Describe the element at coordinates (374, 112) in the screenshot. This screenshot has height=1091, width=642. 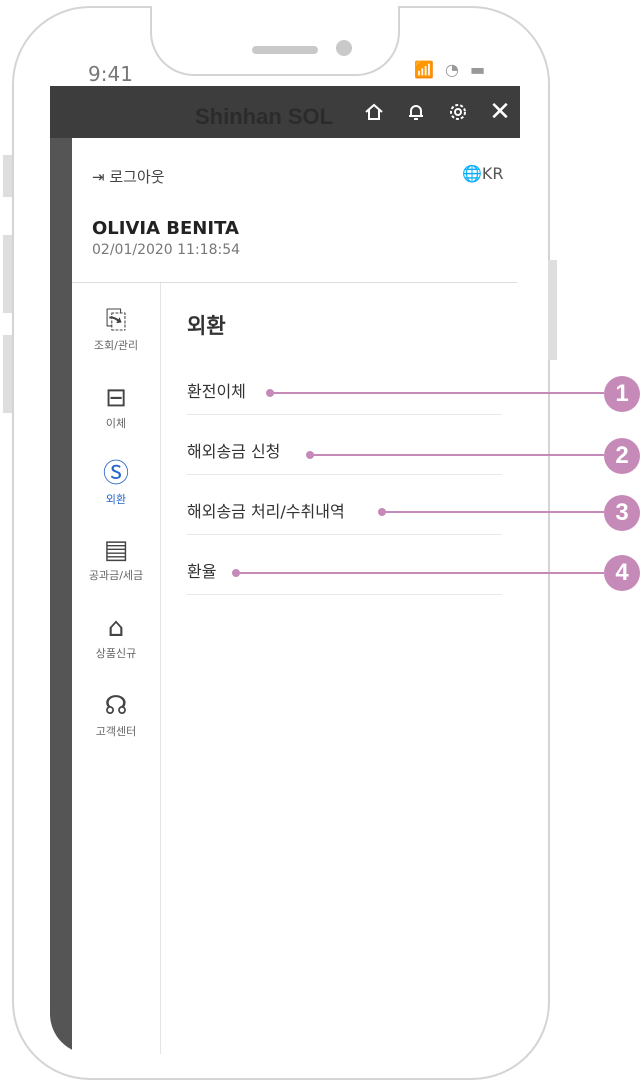
I see `home-icon` at that location.